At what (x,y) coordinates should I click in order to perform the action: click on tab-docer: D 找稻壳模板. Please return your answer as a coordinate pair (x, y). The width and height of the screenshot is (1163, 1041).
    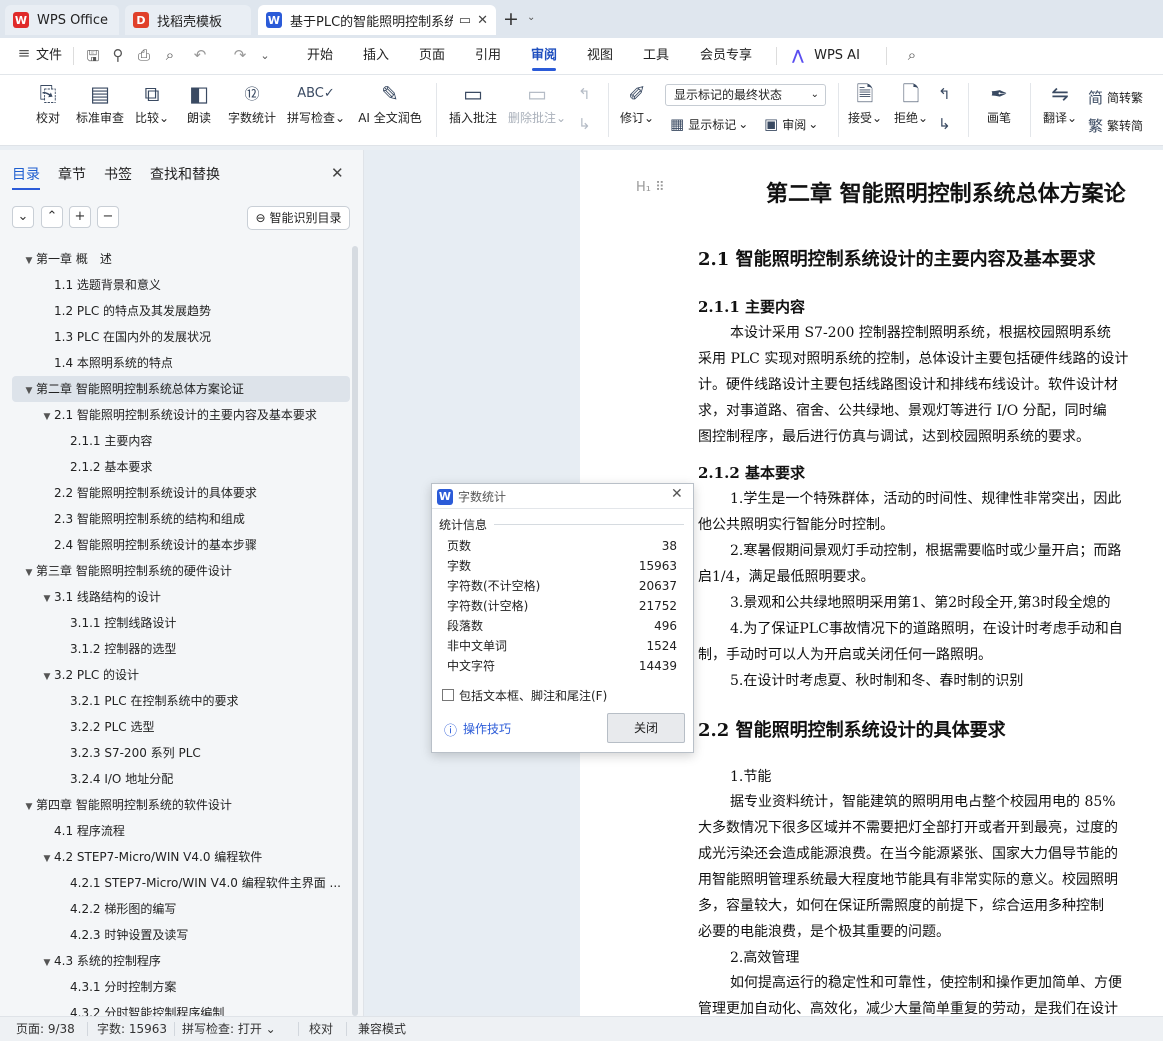
    Looking at the image, I should click on (188, 20).